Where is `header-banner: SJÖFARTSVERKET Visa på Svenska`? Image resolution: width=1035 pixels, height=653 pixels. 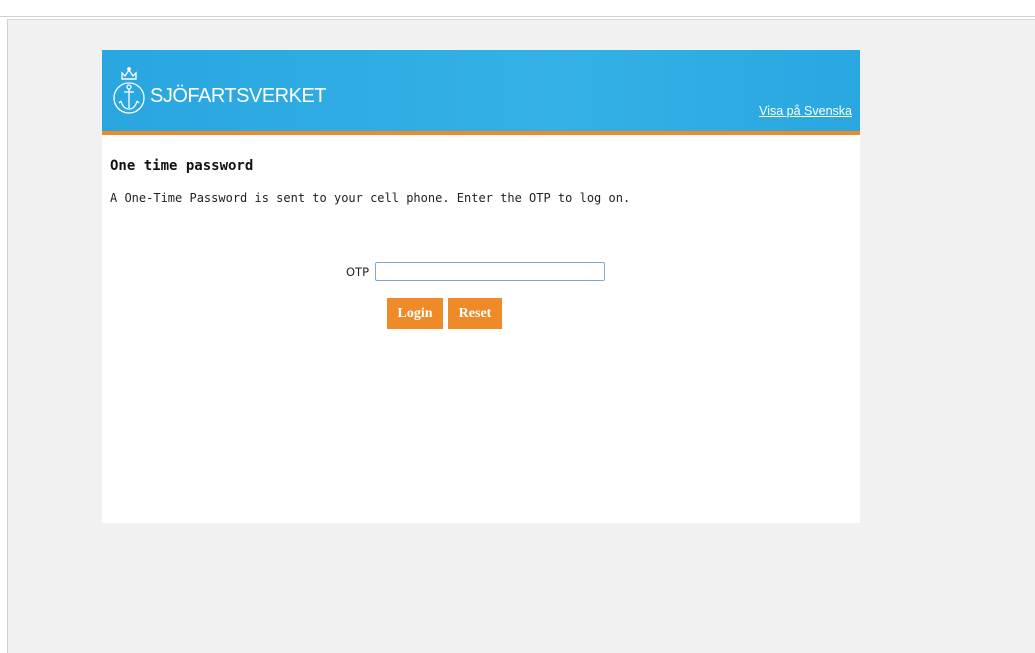 header-banner: SJÖFARTSVERKET Visa på Svenska is located at coordinates (481, 90).